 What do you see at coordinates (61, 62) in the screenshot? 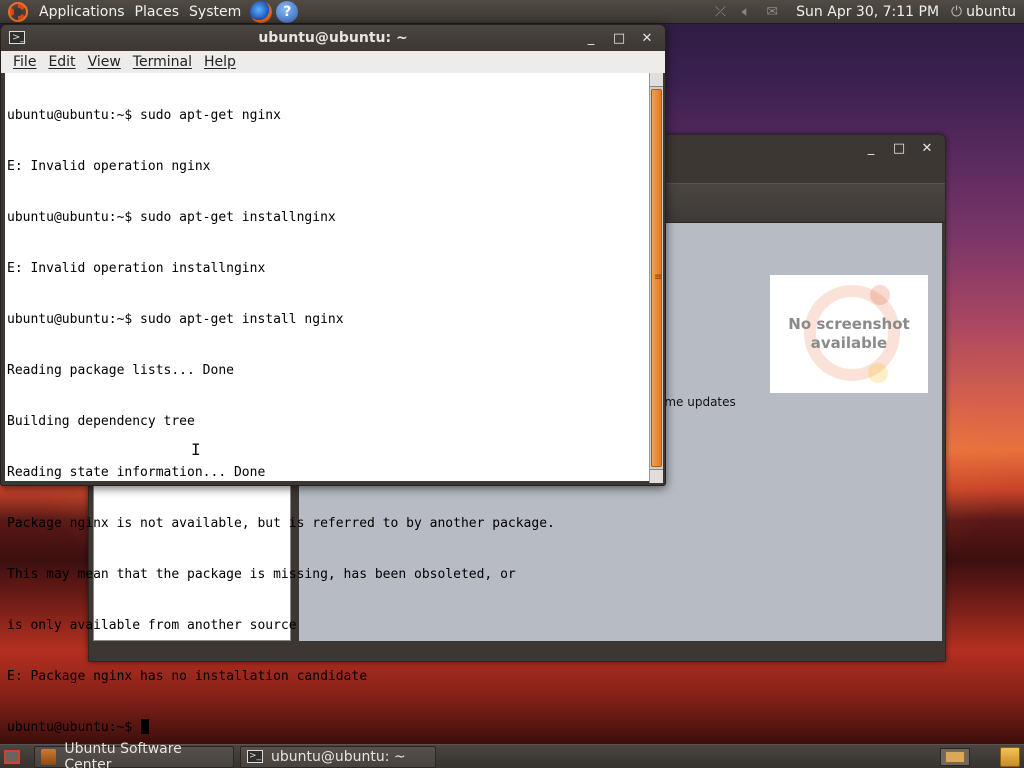
I see `menu-edit: Edit` at bounding box center [61, 62].